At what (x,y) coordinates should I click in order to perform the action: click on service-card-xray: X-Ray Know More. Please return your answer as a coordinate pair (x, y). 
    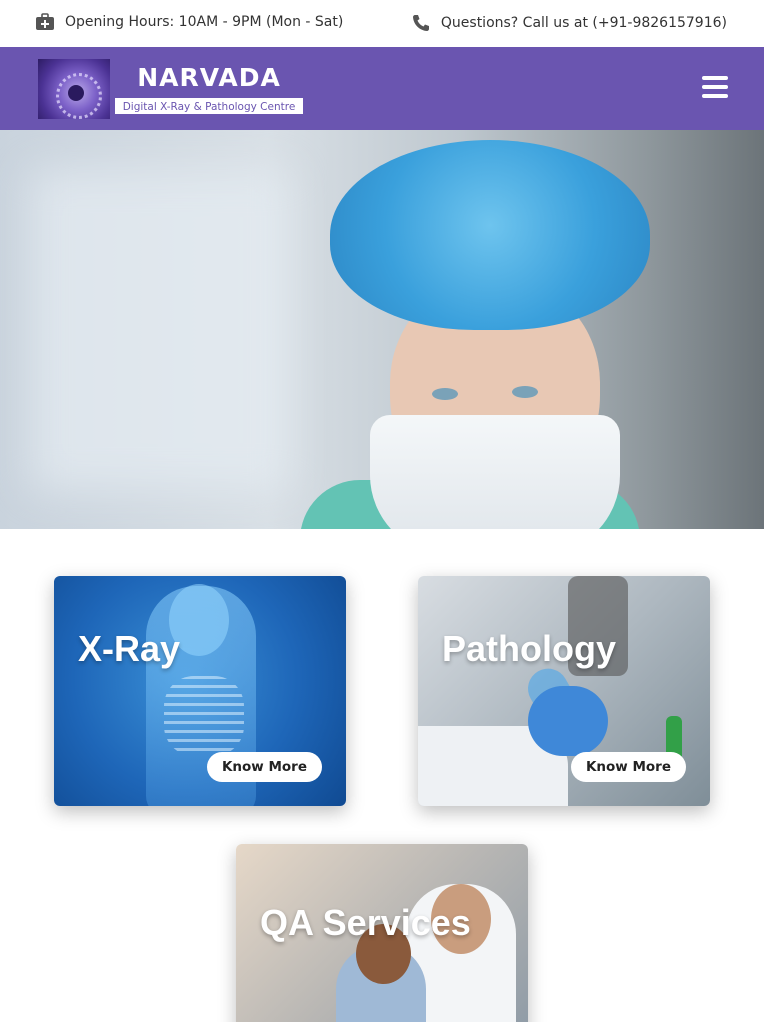
    Looking at the image, I should click on (200, 691).